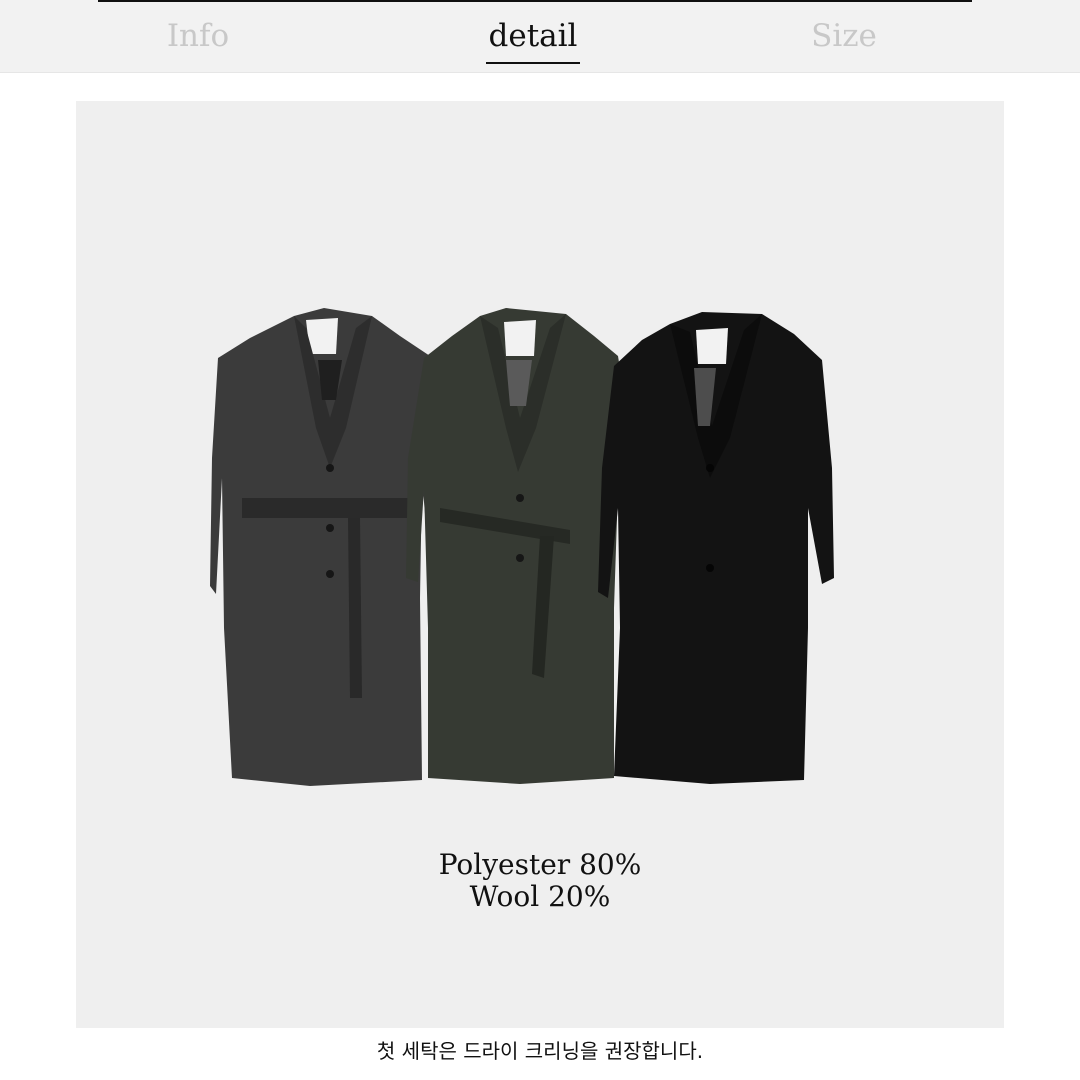  I want to click on tab-size: Size, so click(844, 36).